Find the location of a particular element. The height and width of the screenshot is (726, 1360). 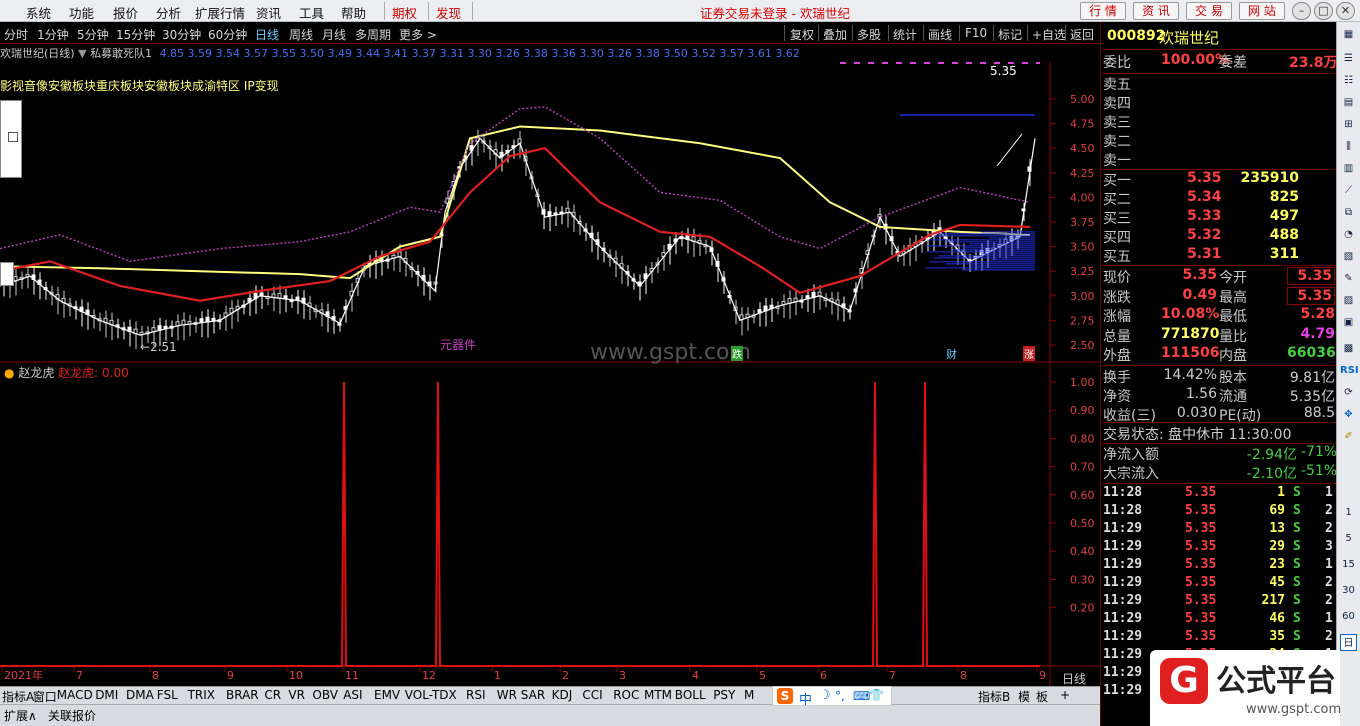

period-30min: 30分钟 is located at coordinates (181, 34).